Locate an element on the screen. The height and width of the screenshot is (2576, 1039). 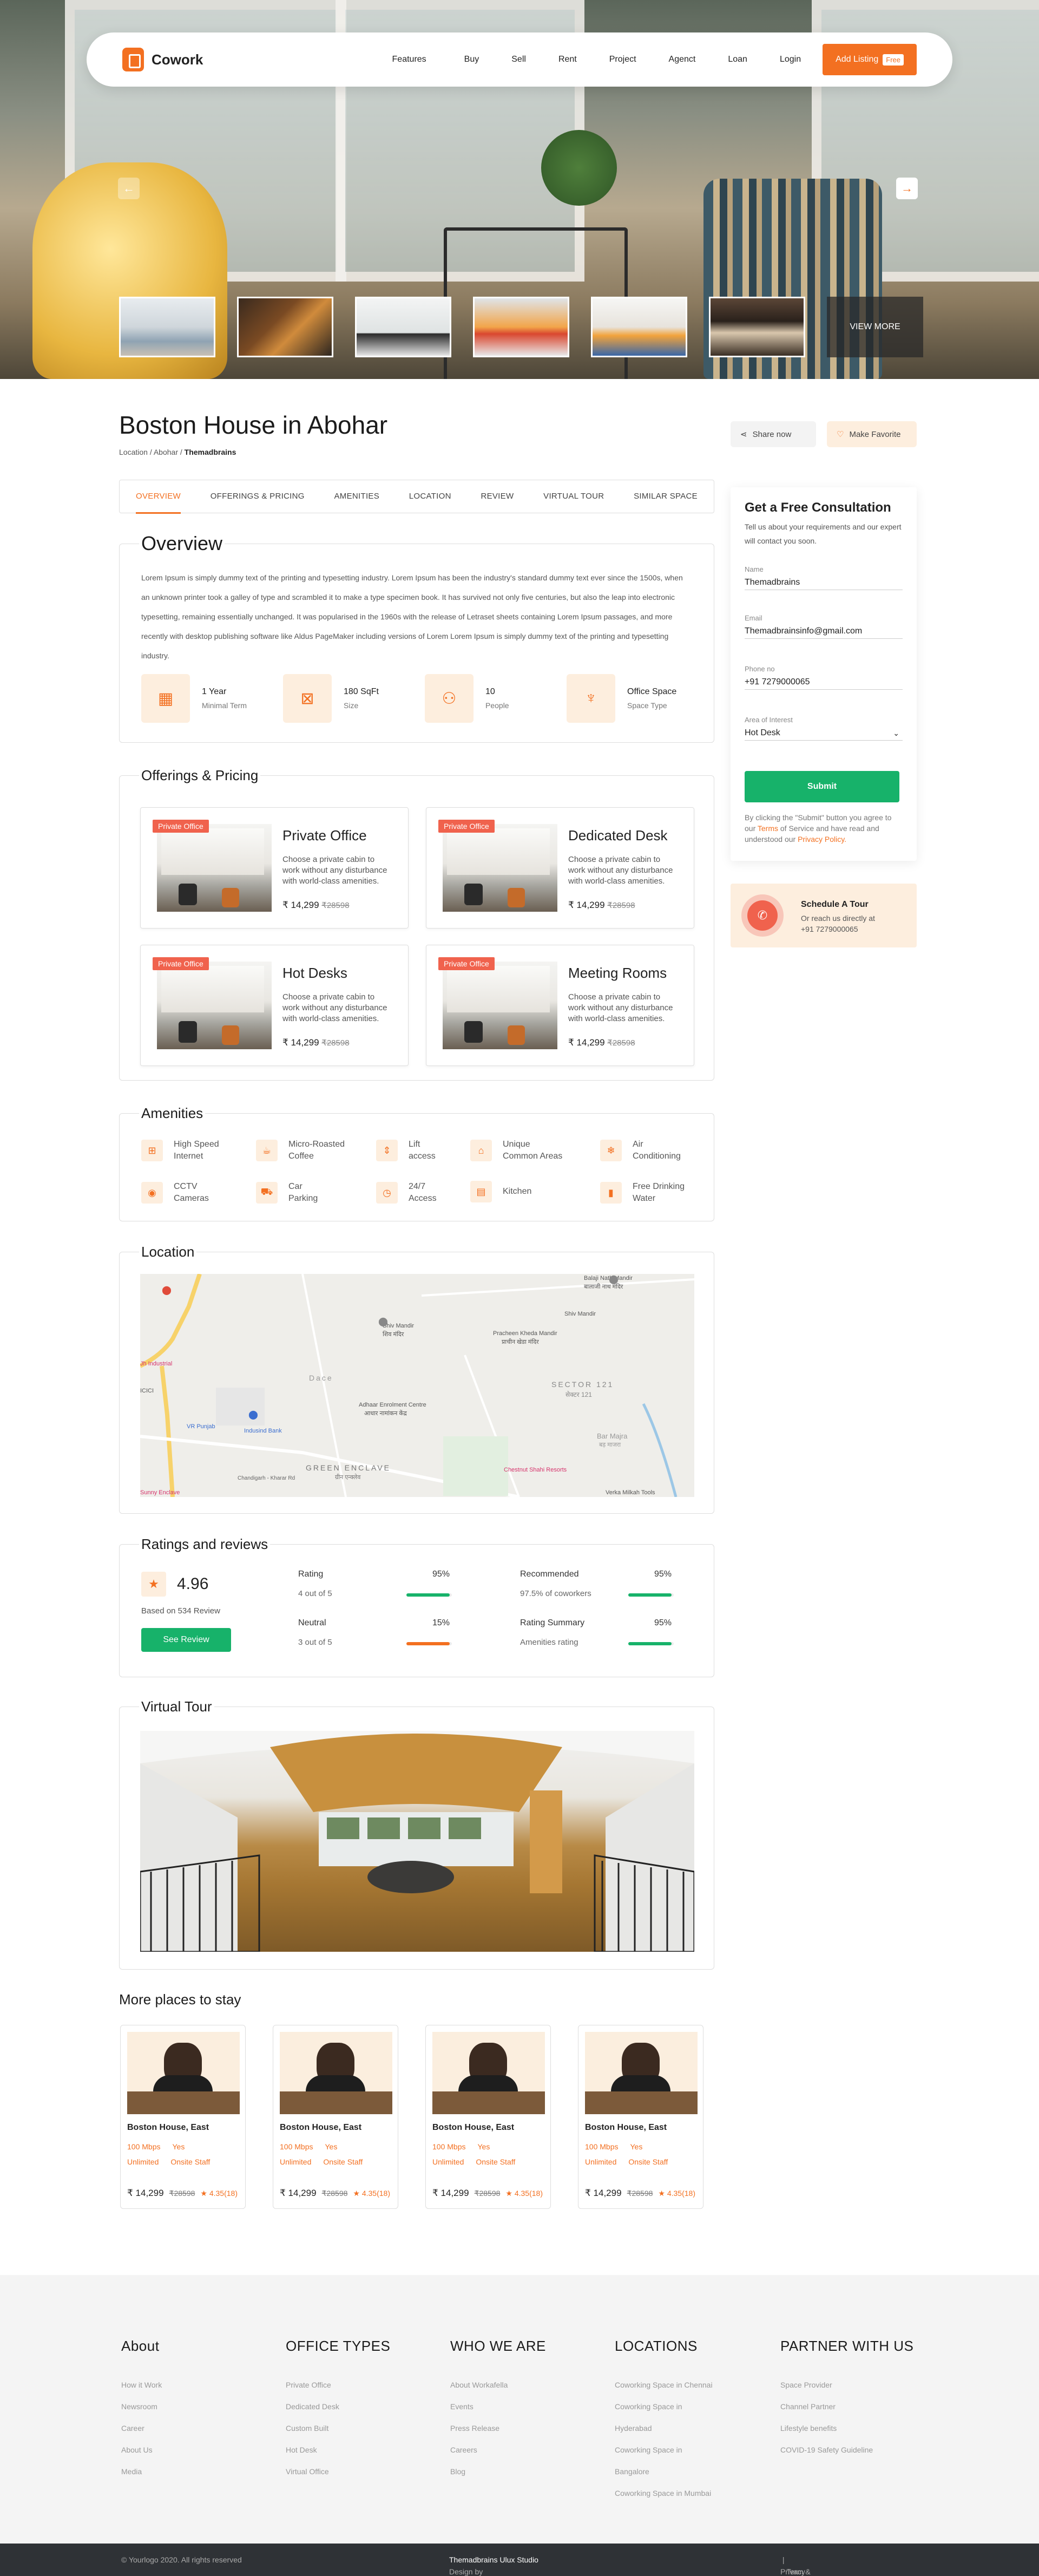
tab-review: REVIEW is located at coordinates (497, 497).